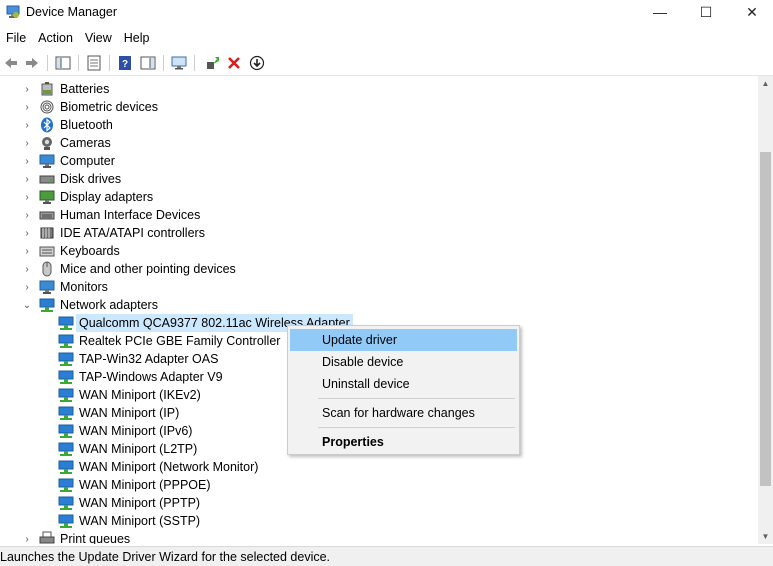 The width and height of the screenshot is (773, 566). Describe the element at coordinates (87, 197) in the screenshot. I see `tree-item-display-adapters: › Display adapters` at that location.